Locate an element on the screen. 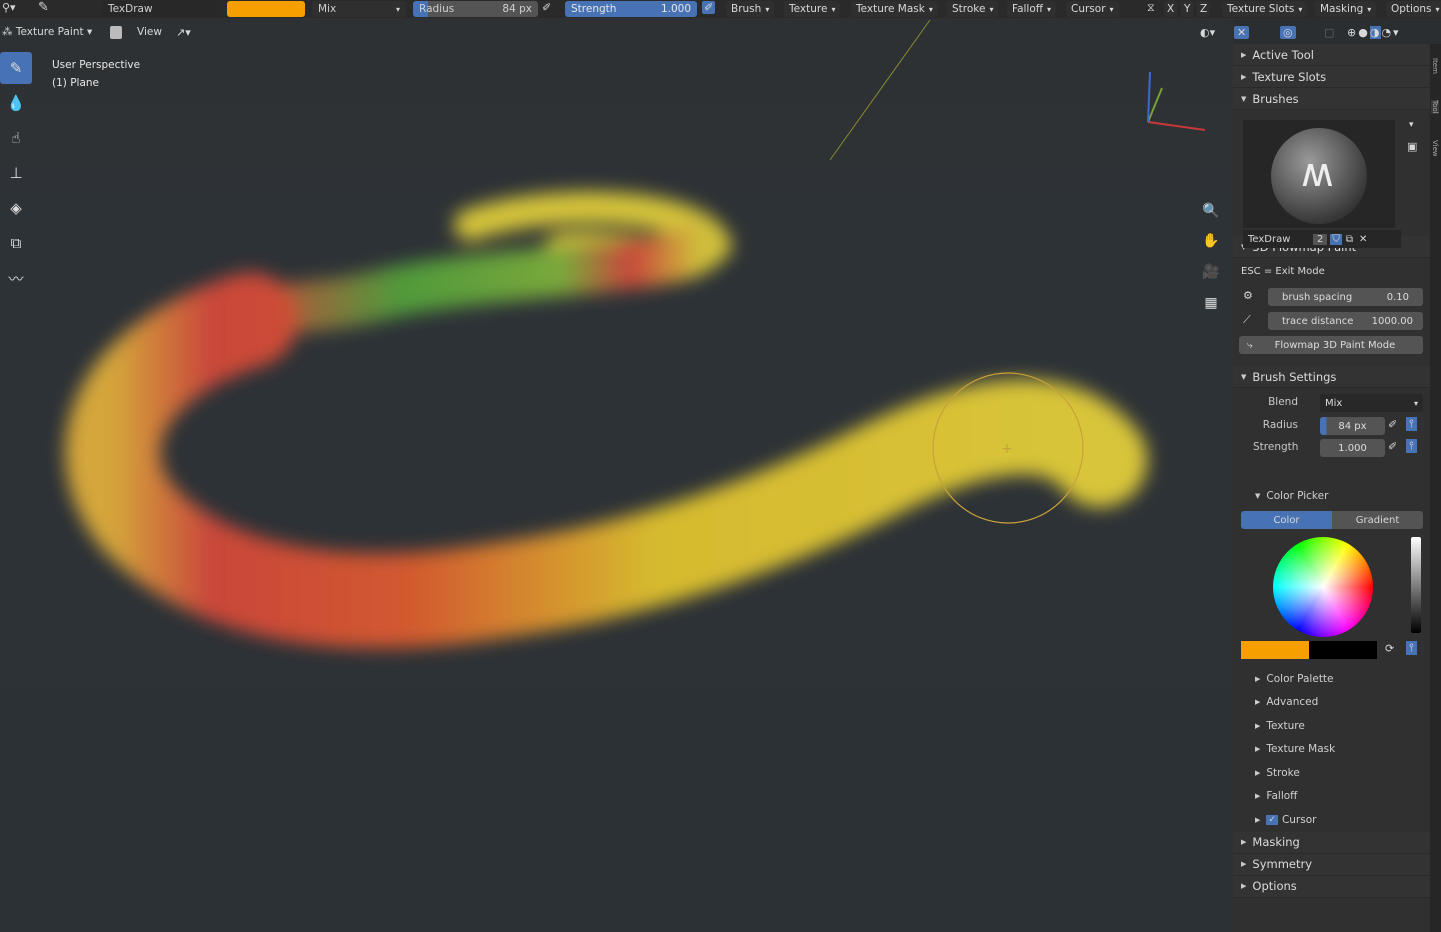  tab-view: View is located at coordinates (1435, 148).